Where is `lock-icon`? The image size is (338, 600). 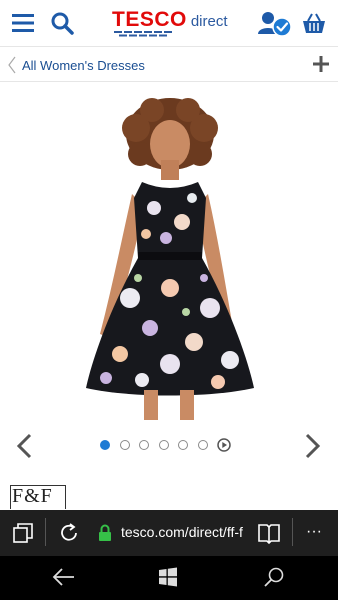
lock-icon is located at coordinates (105, 532).